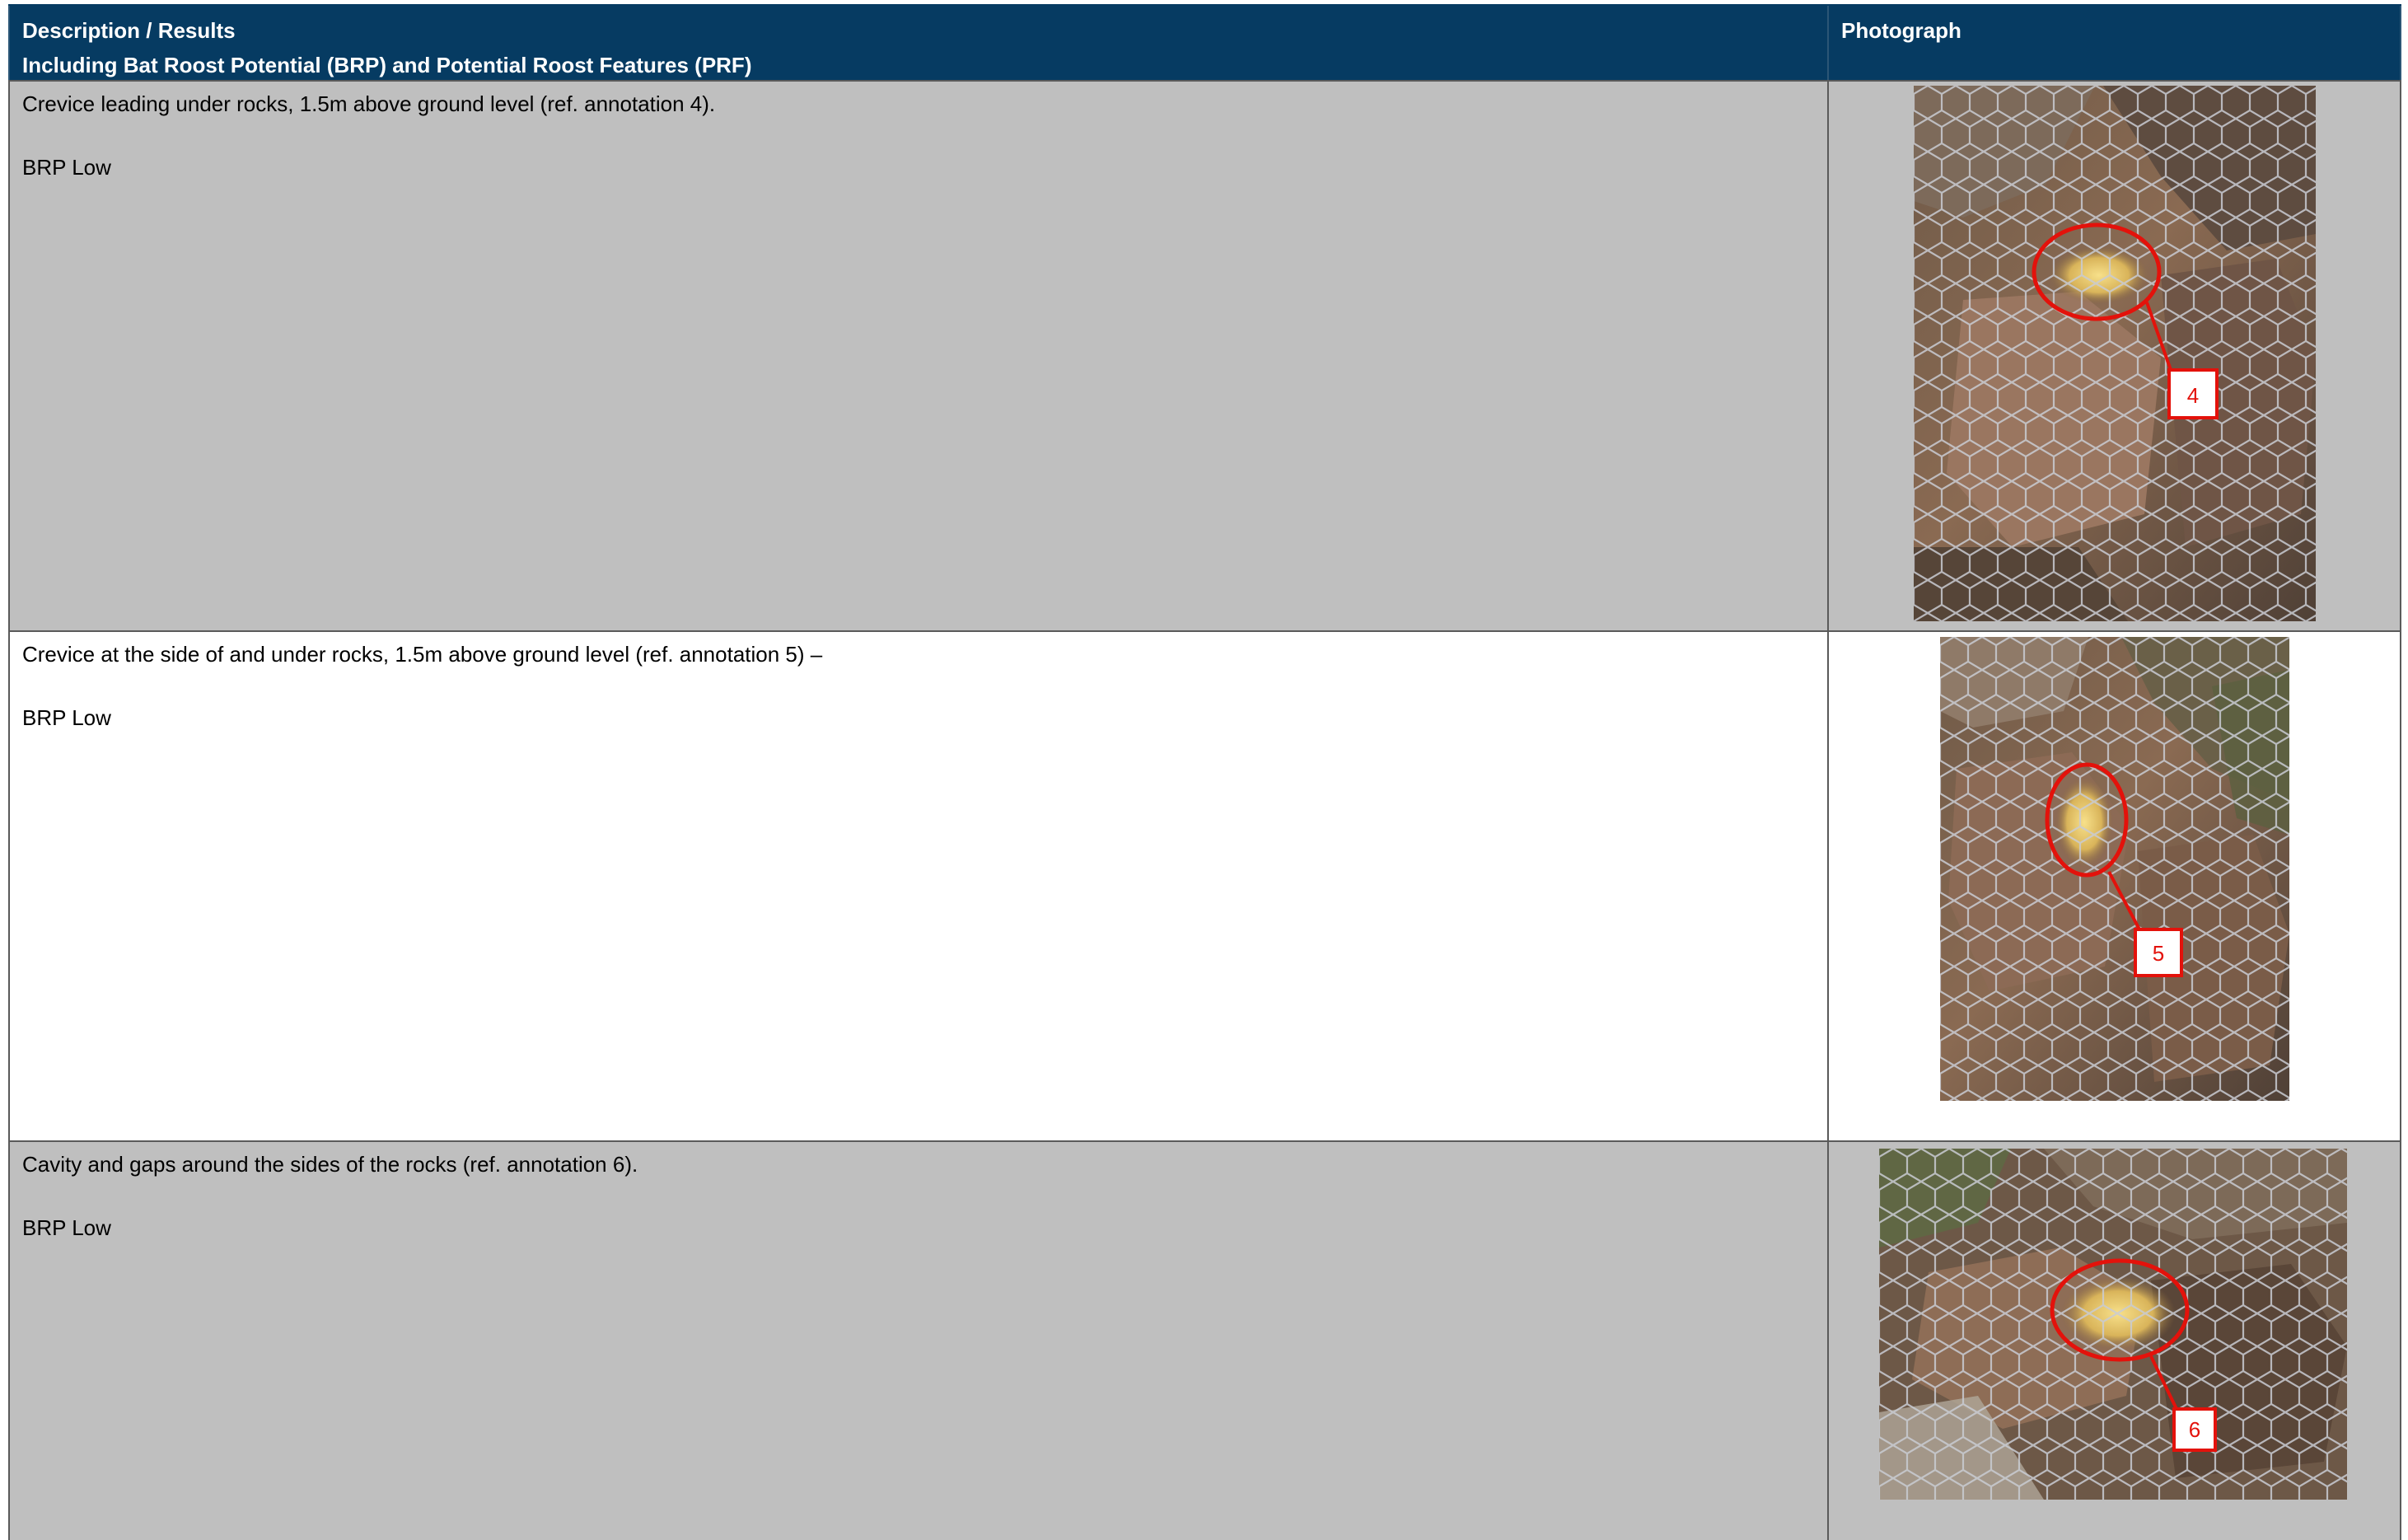  Describe the element at coordinates (2193, 395) in the screenshot. I see `annotation-4-label: 4` at that location.